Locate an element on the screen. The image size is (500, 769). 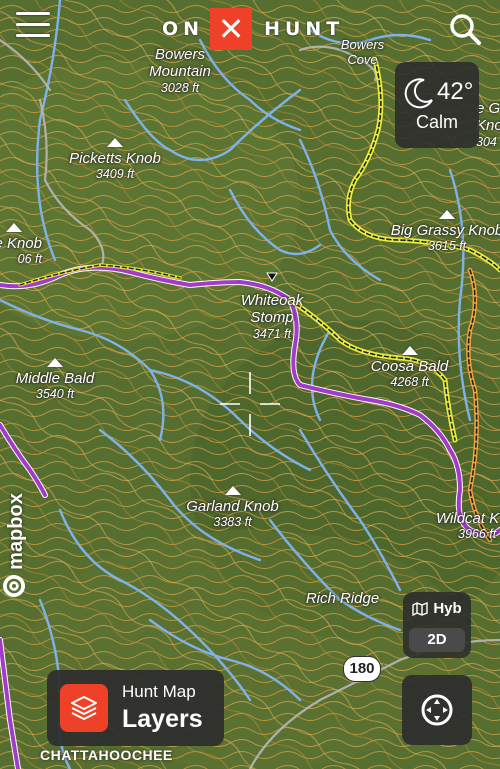
peak-label-coosa-bald: Coosa Bald 4268 ft is located at coordinates (409, 368).